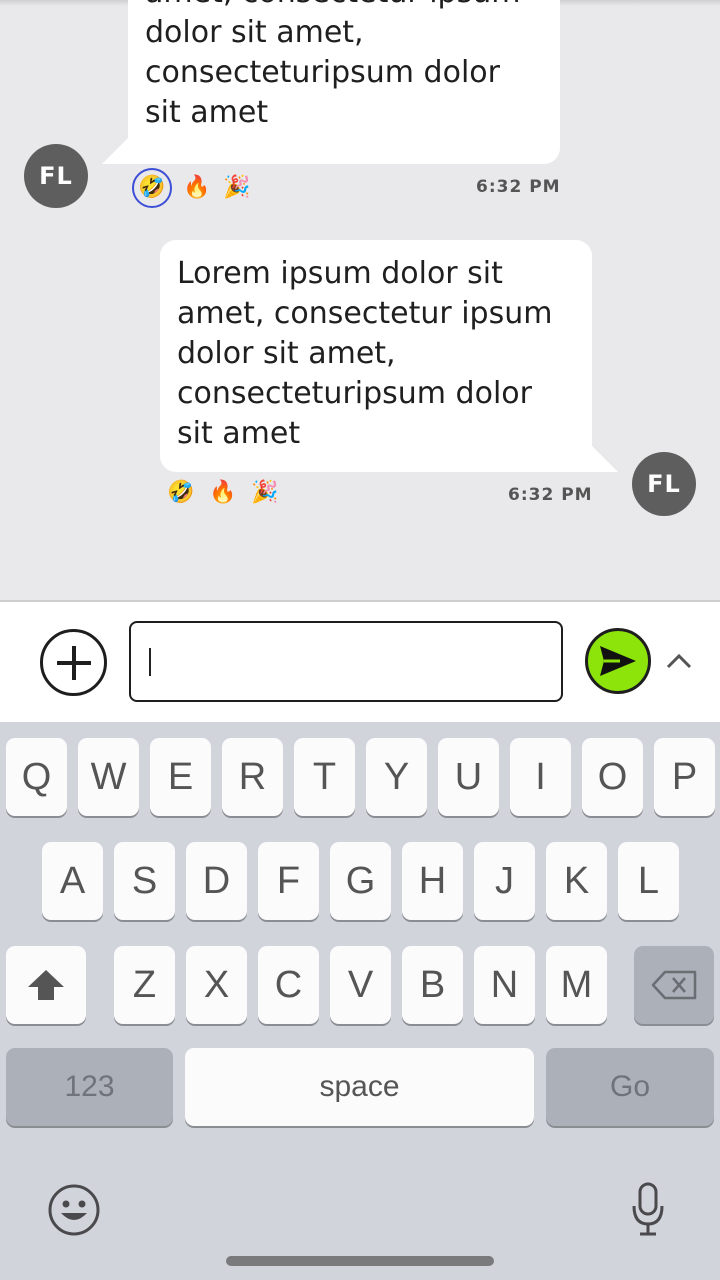 This screenshot has height=1280, width=720. What do you see at coordinates (144, 985) in the screenshot?
I see `key-z: Z` at bounding box center [144, 985].